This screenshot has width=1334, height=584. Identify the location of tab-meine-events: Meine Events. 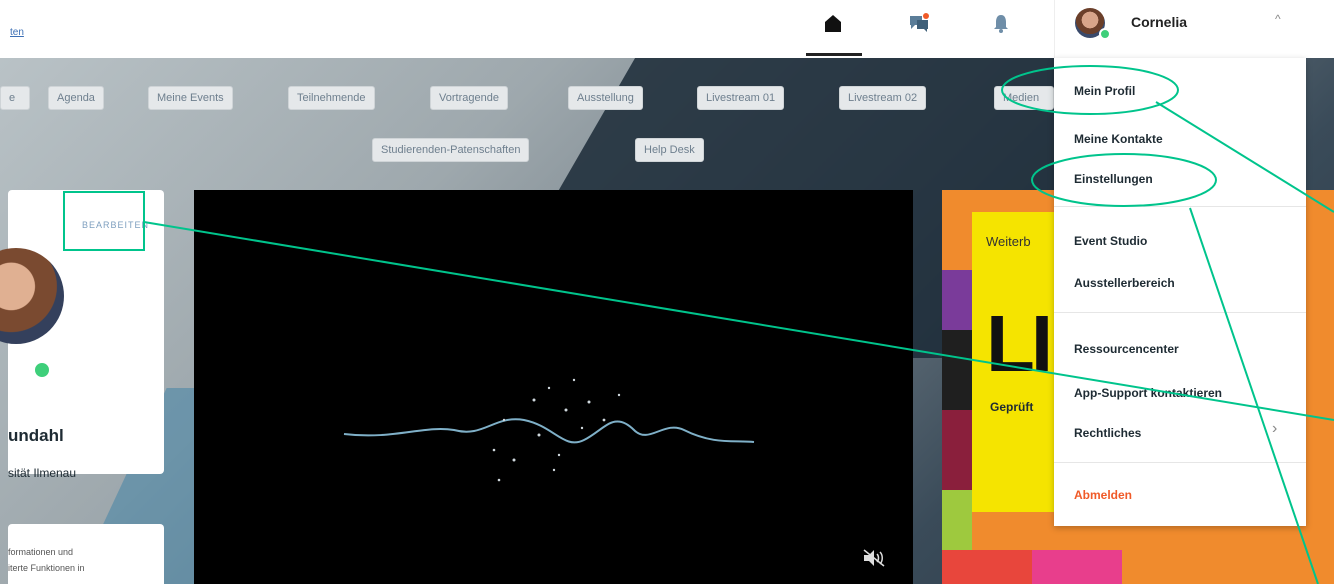
(190, 98).